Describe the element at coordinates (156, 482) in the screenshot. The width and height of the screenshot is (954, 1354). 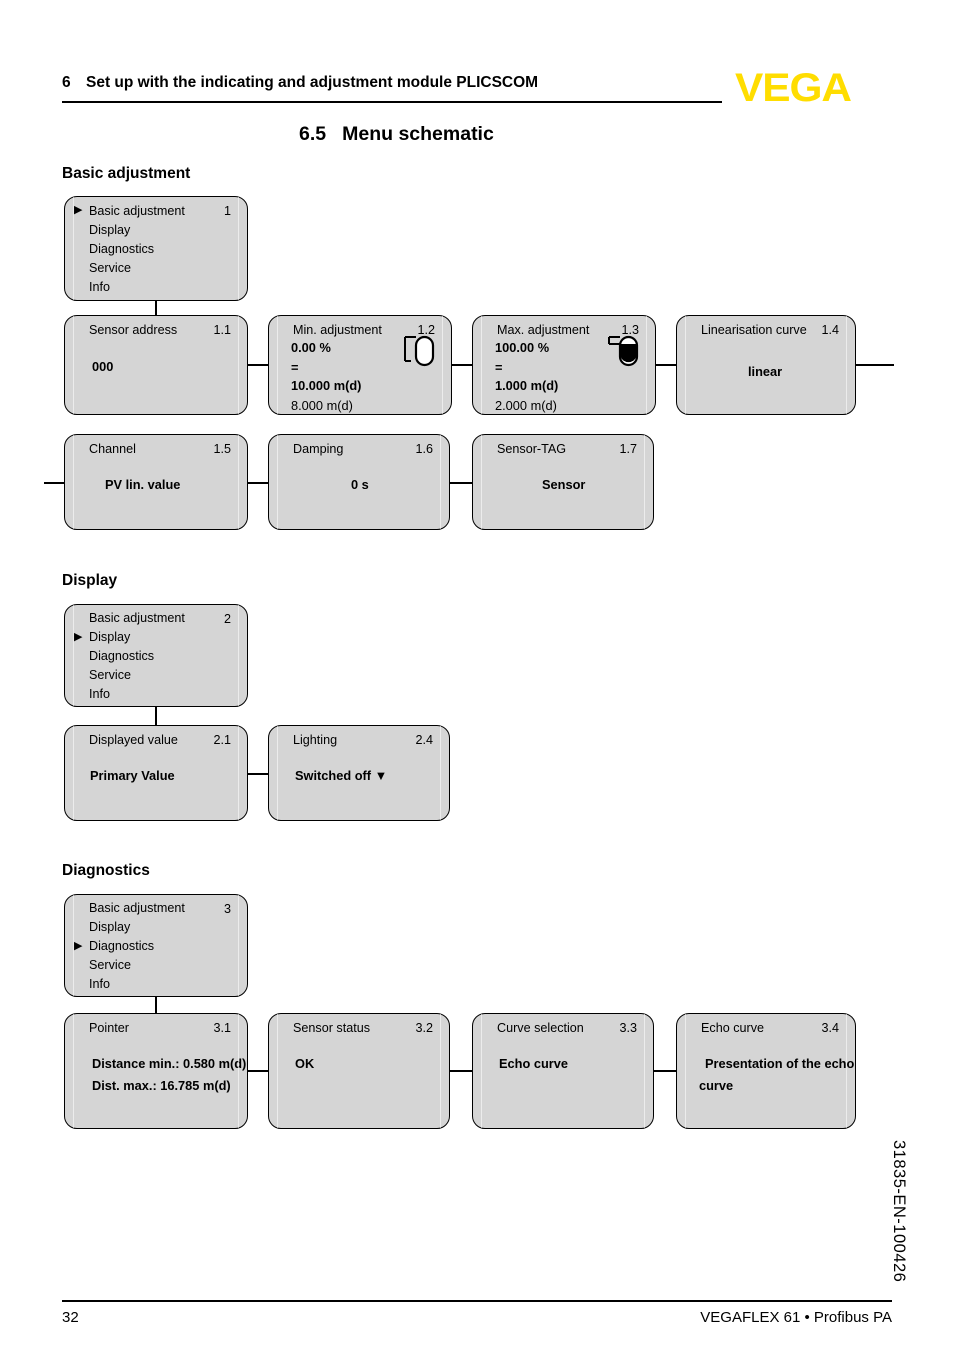
I see `box-channel: Channel 1.5 PV lin. value` at that location.